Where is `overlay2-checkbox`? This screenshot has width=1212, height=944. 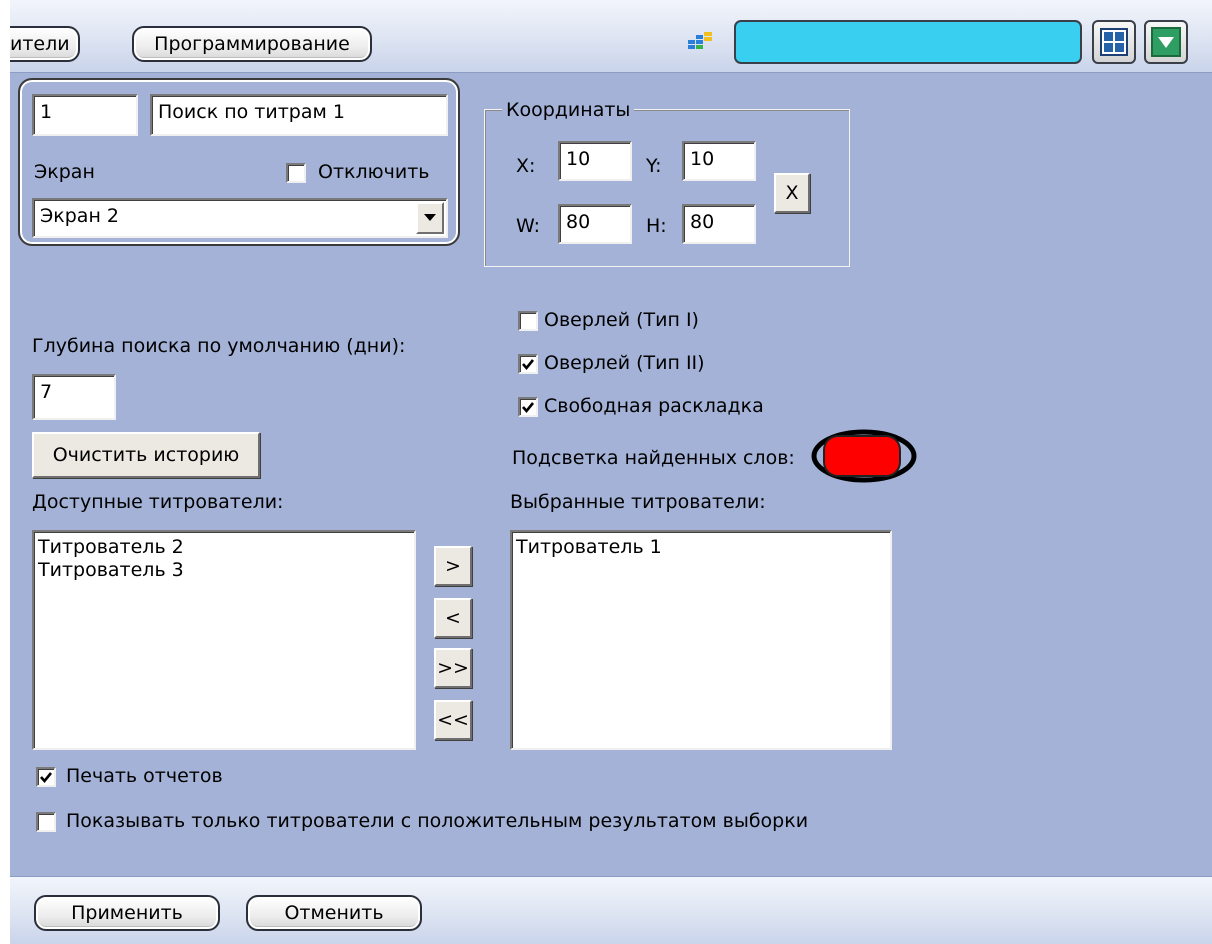
overlay2-checkbox is located at coordinates (528, 364).